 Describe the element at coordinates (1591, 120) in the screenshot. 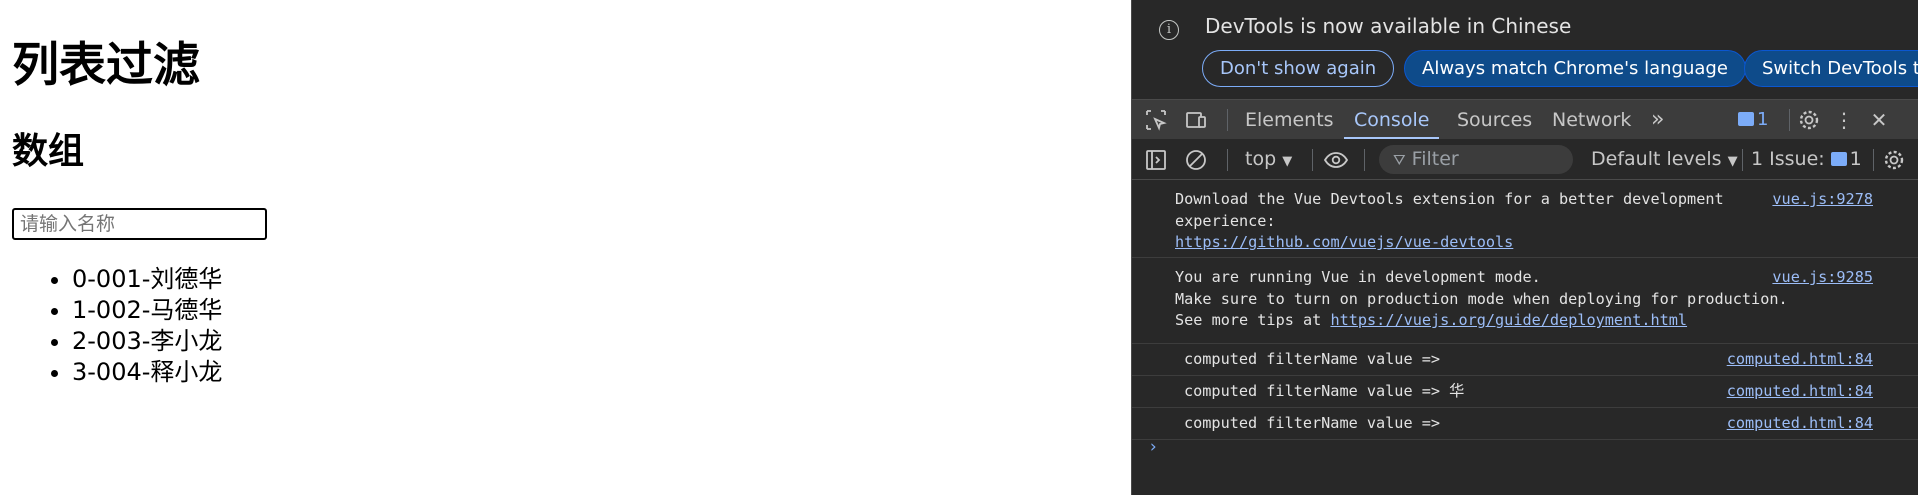

I see `tab-network: Network` at that location.